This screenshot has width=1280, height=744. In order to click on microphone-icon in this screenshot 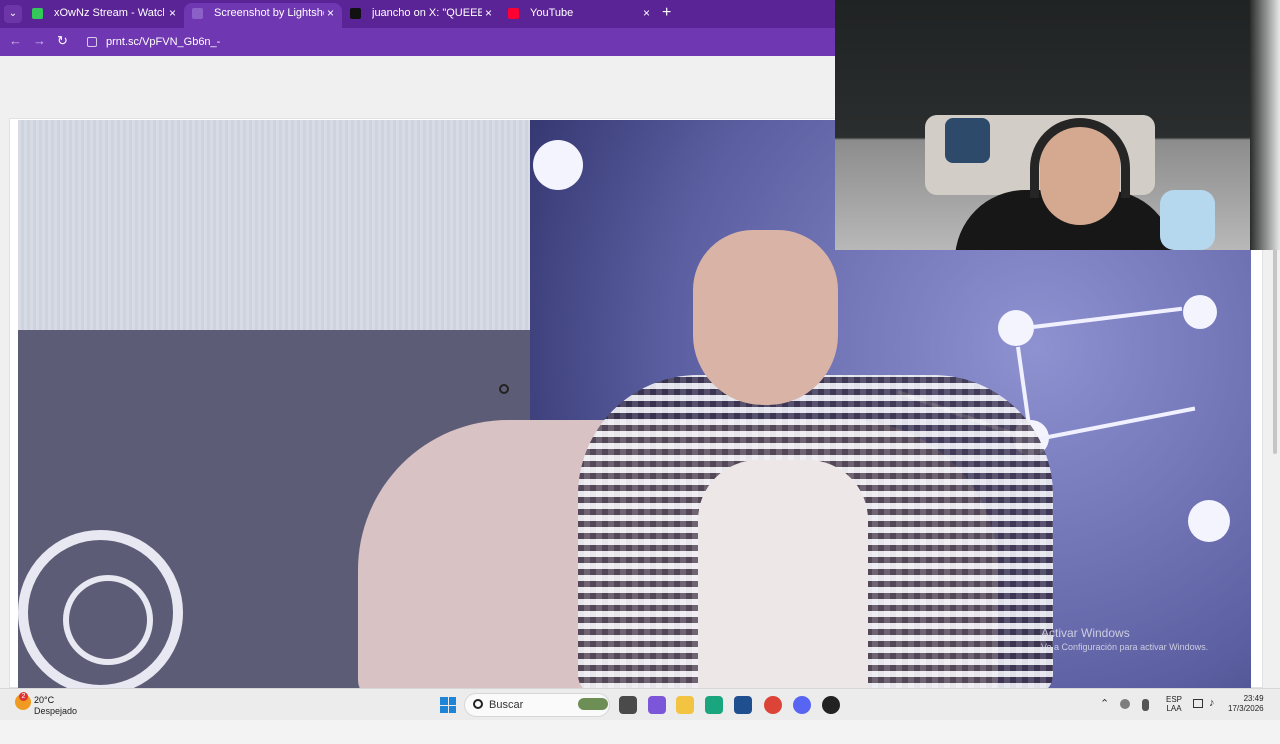, I will do `click(1145, 705)`.